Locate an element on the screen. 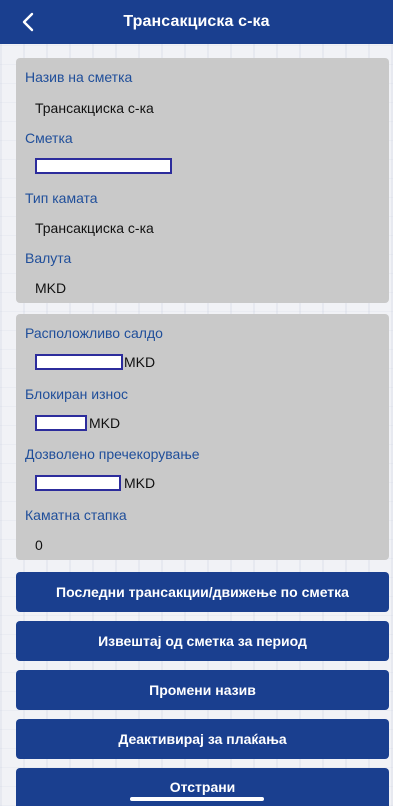 The height and width of the screenshot is (806, 393). account-name-label: Назив на сметка is located at coordinates (79, 77).